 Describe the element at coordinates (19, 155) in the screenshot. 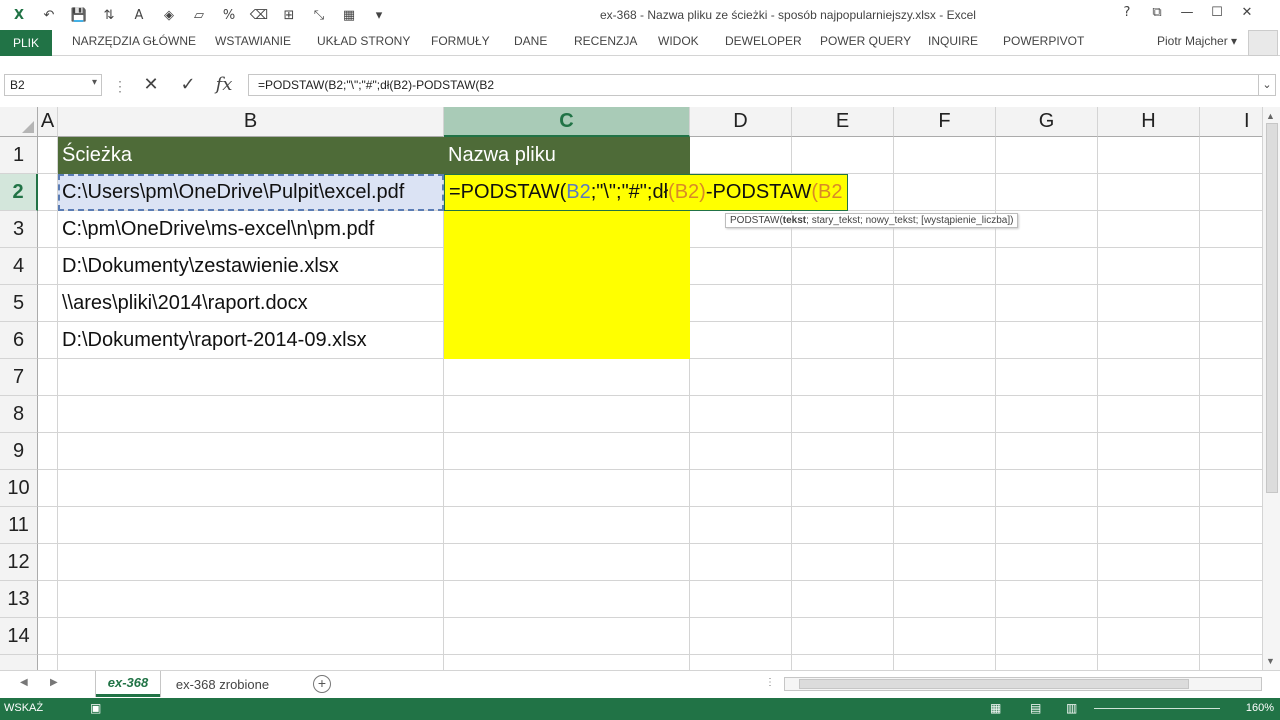

I see `row-header-1: 1` at that location.